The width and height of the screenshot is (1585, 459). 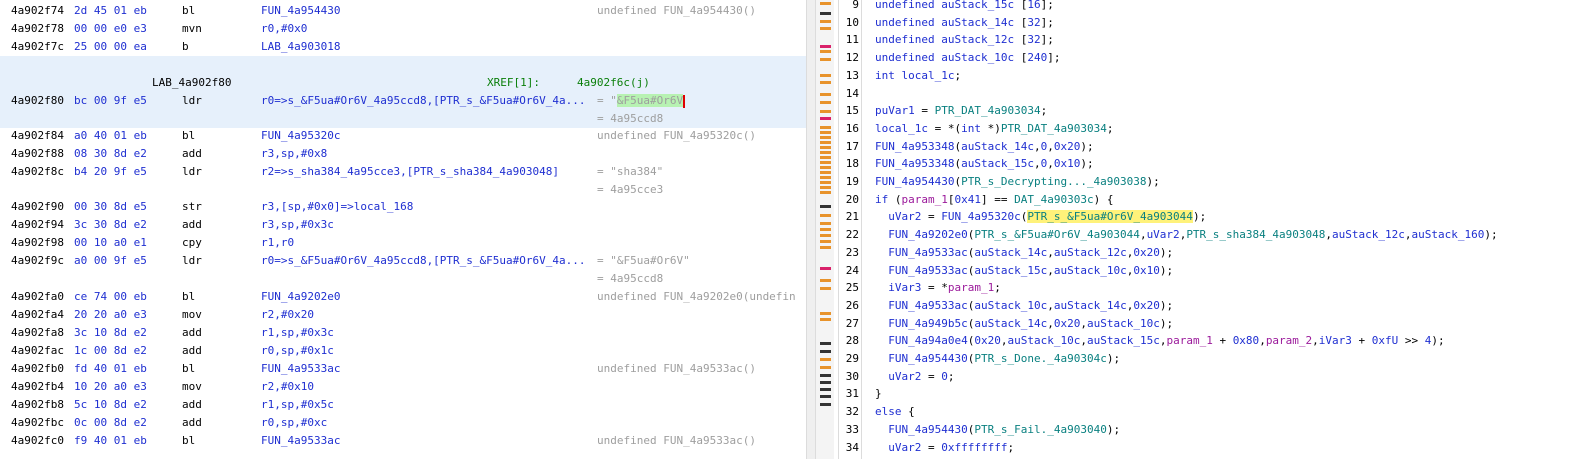 What do you see at coordinates (403, 333) in the screenshot?
I see `listing-row: 4a902fa8 3c 10 8d e2 add r1,sp,#0x3c` at bounding box center [403, 333].